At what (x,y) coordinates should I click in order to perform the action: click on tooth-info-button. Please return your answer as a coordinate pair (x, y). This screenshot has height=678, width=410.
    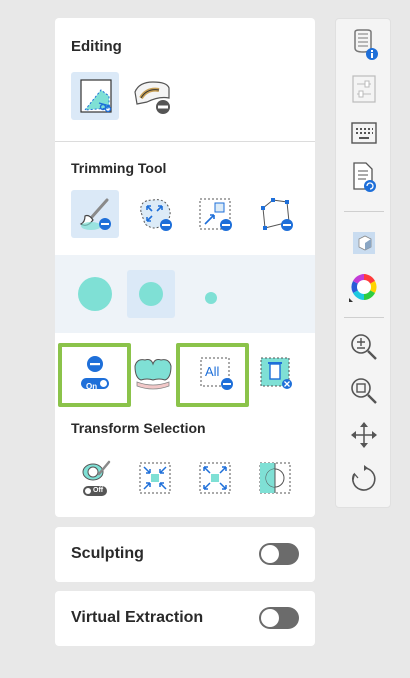
    Looking at the image, I should click on (364, 45).